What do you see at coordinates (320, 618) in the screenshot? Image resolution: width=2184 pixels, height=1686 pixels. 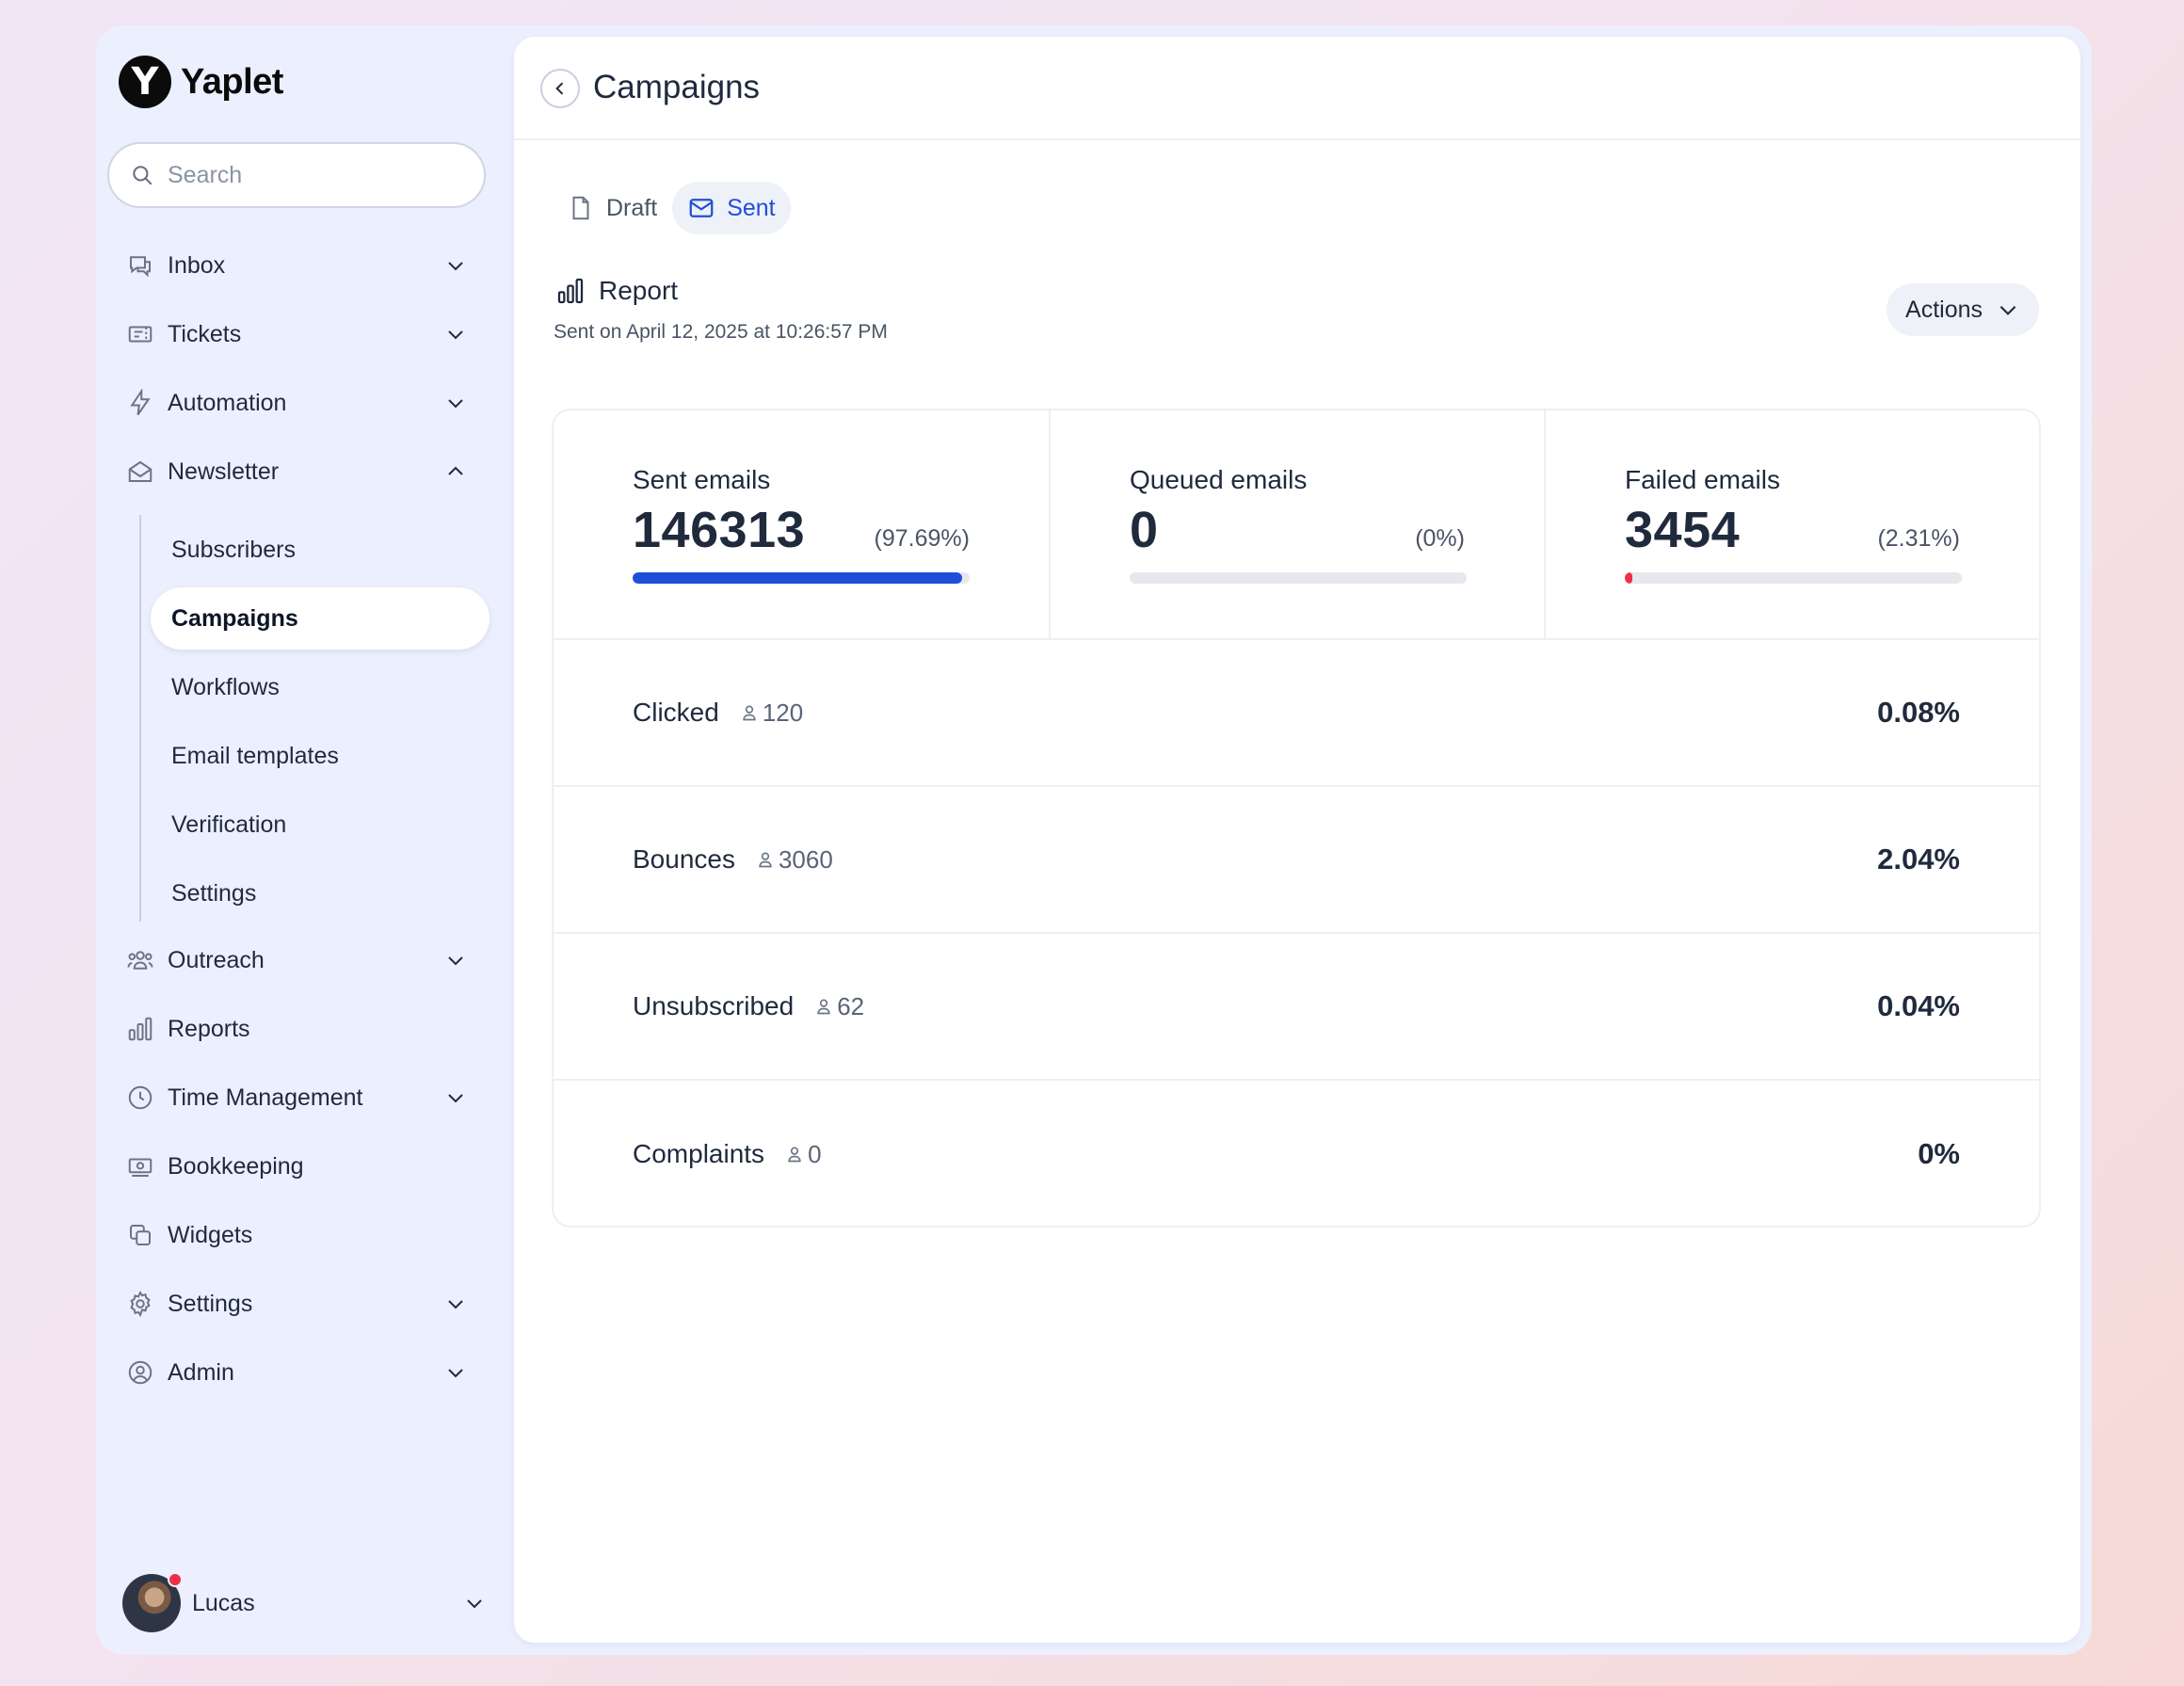 I see `sidebar-subitem-campaigns: Campaigns` at bounding box center [320, 618].